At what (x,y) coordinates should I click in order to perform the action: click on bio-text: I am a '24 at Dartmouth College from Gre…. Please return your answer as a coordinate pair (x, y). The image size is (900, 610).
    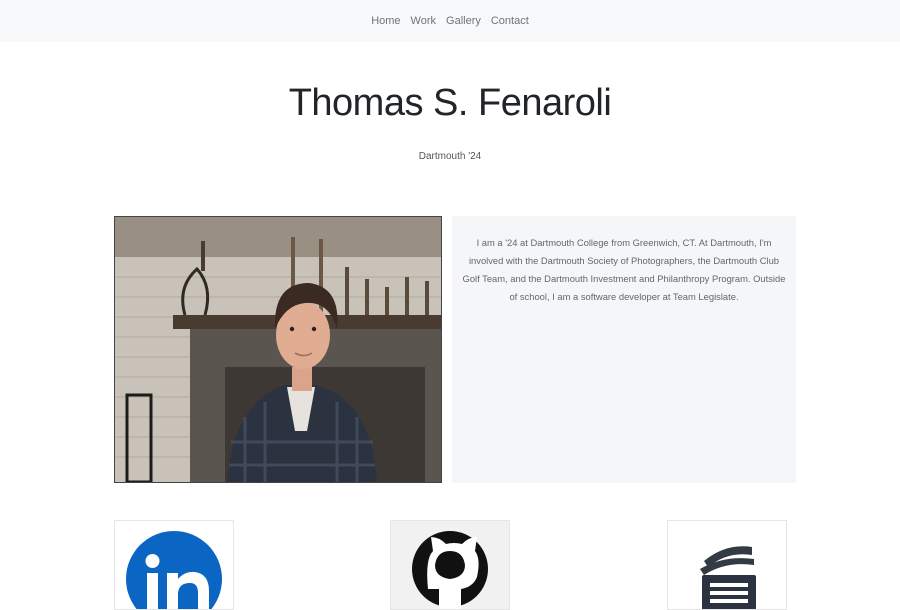
    Looking at the image, I should click on (624, 269).